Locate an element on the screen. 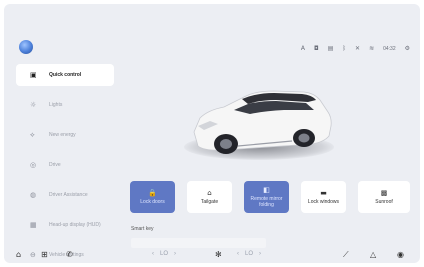  avatar is located at coordinates (26, 47).